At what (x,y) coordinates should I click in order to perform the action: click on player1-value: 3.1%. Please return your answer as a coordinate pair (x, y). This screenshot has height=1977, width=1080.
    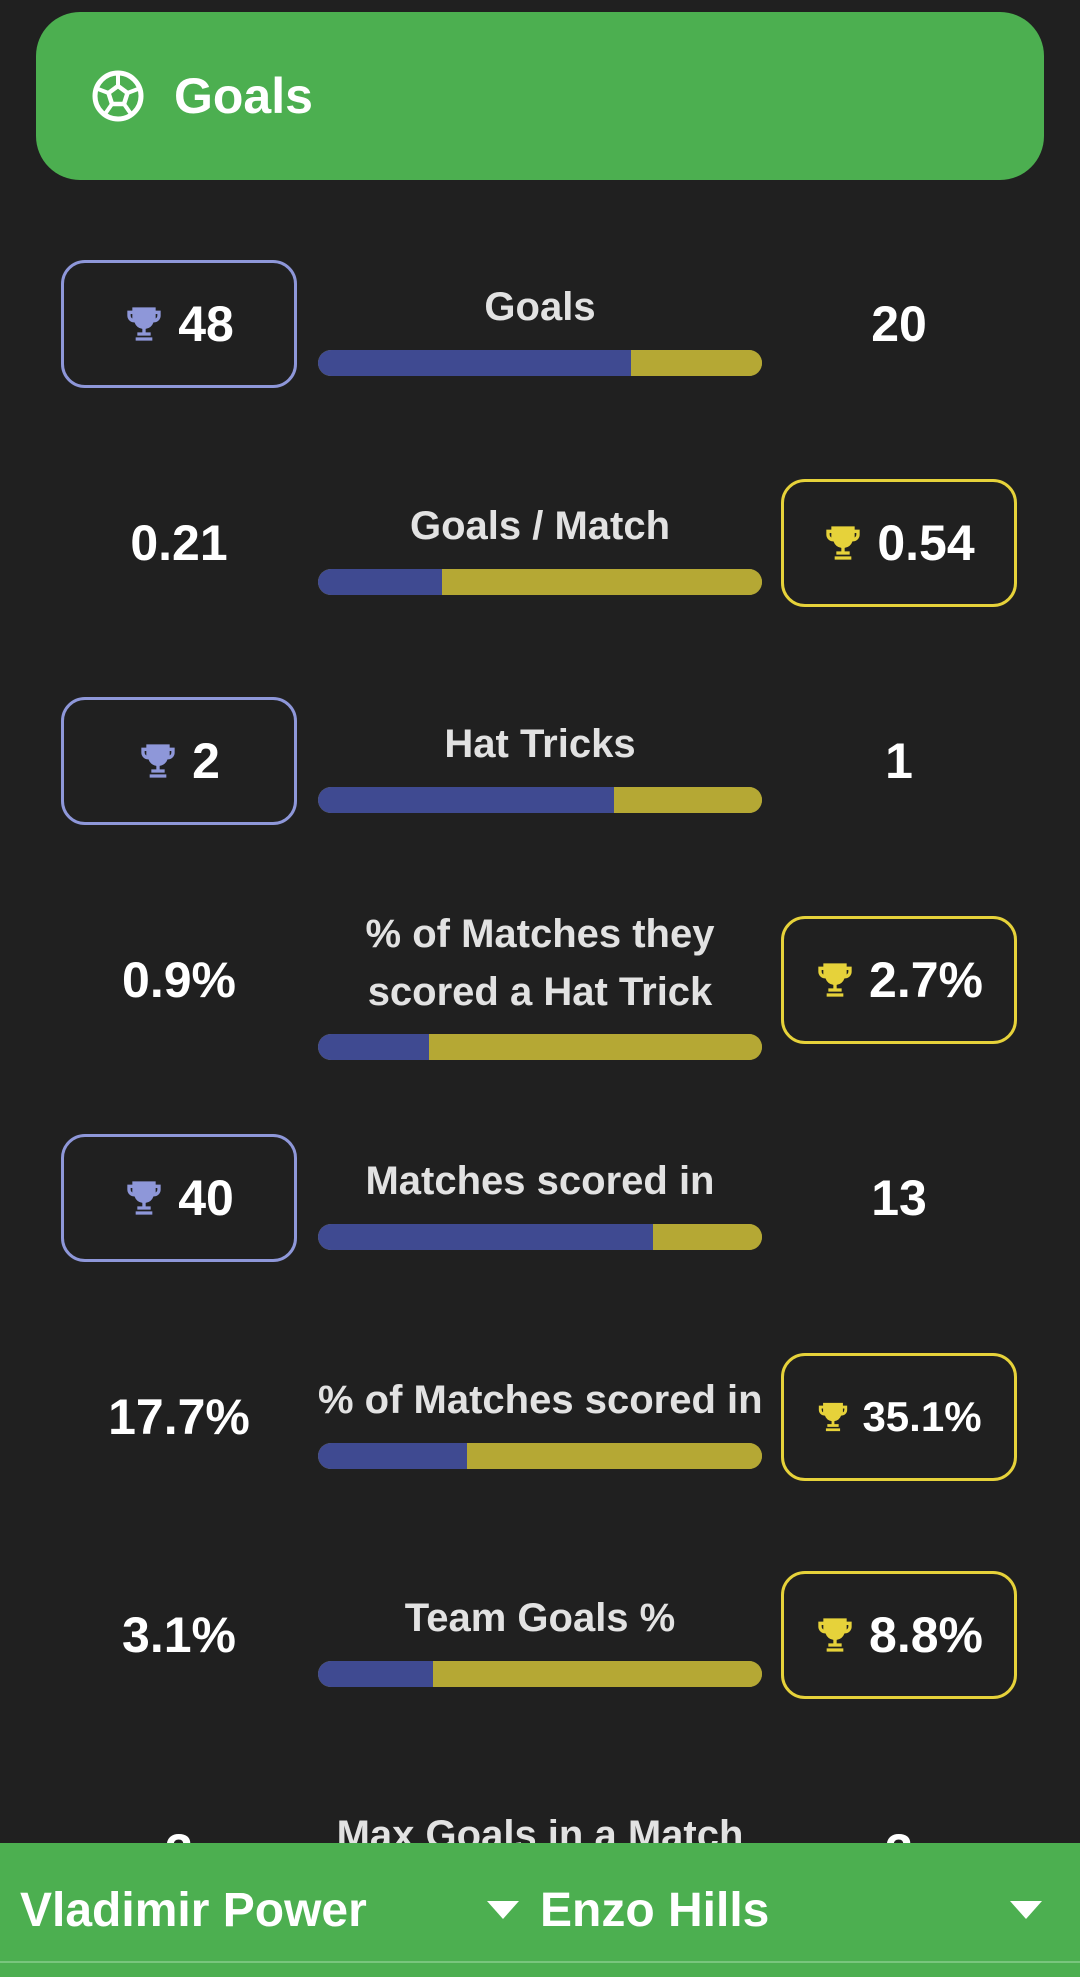
    Looking at the image, I should click on (179, 1635).